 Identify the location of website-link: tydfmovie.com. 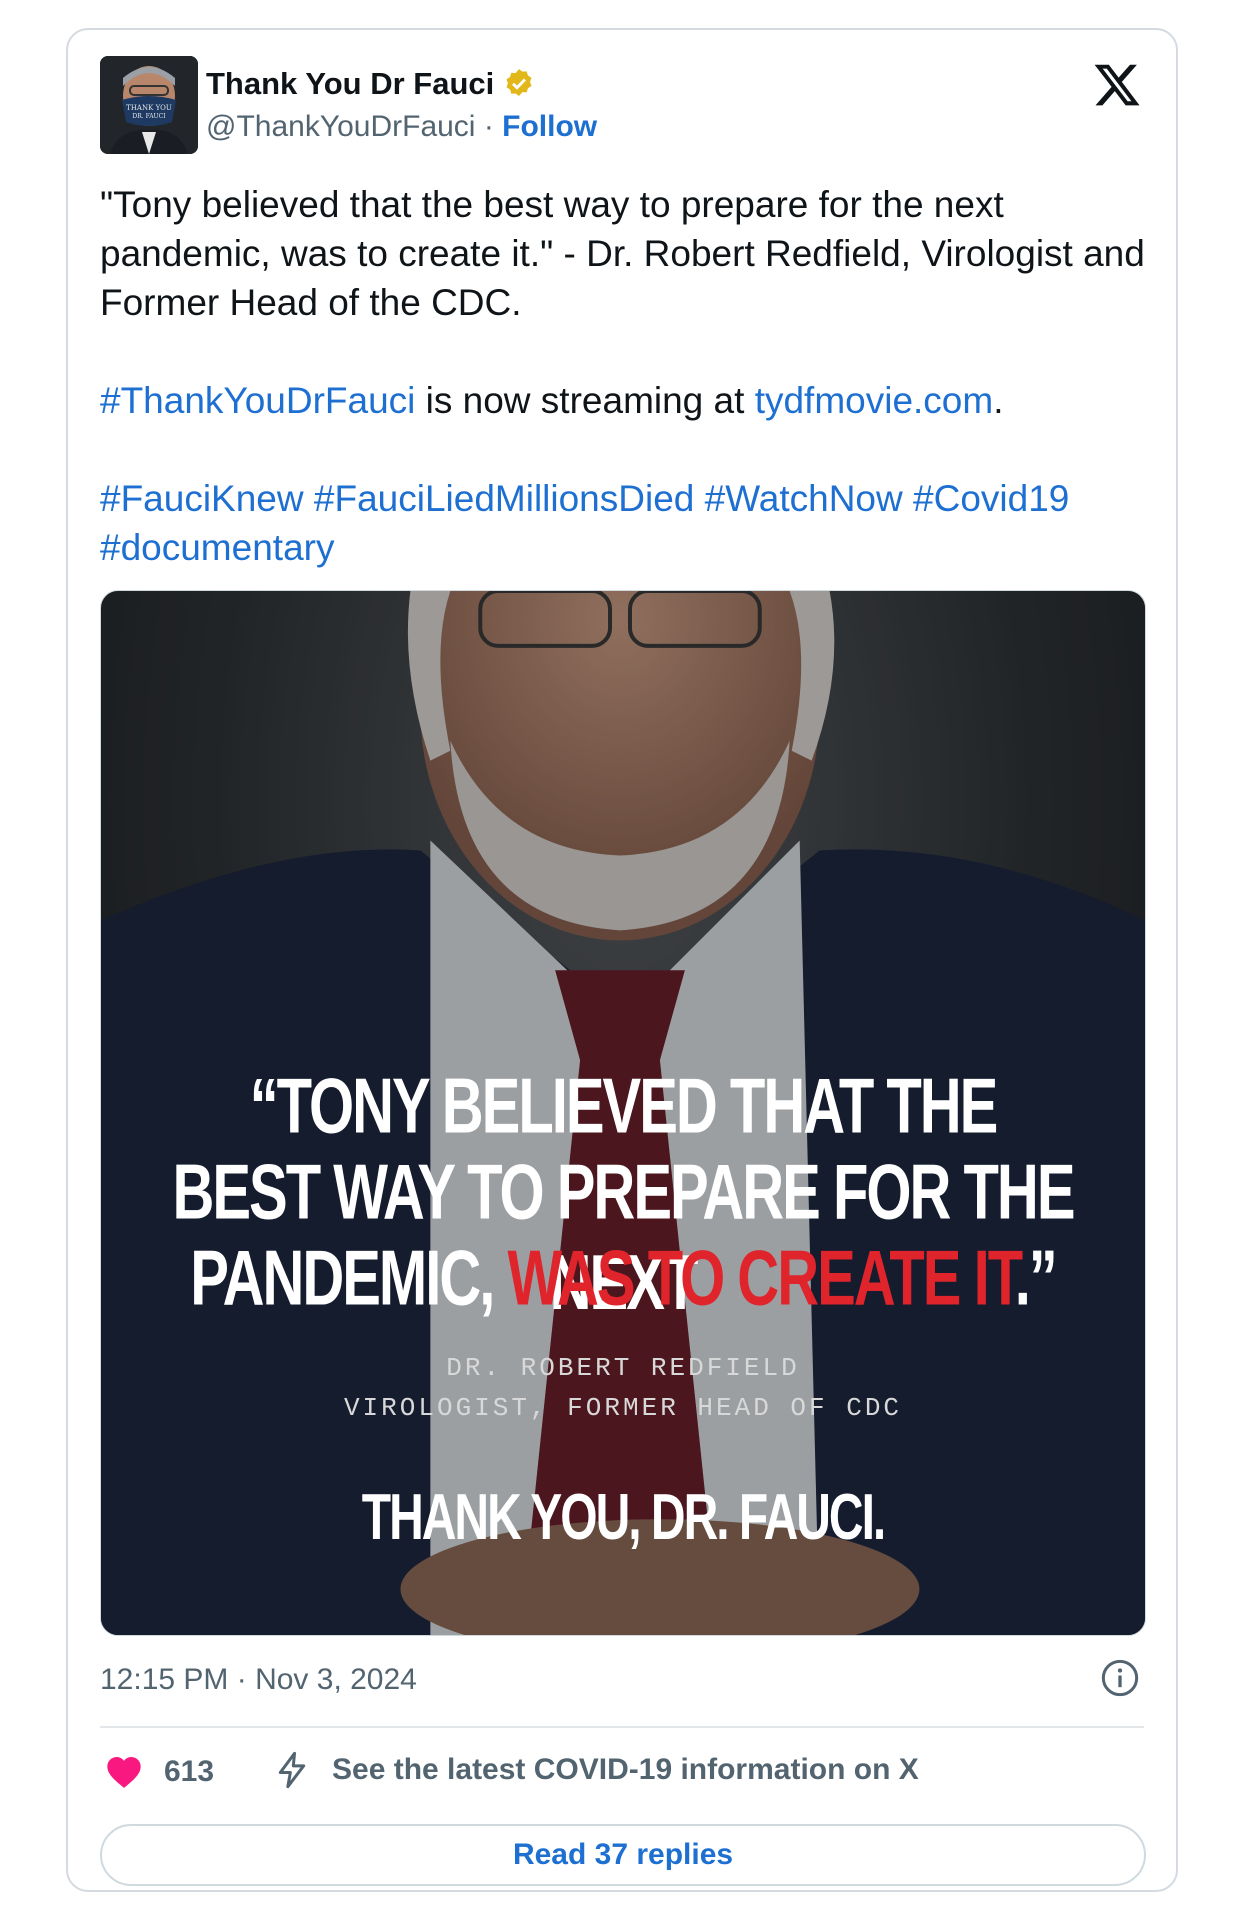
(874, 400).